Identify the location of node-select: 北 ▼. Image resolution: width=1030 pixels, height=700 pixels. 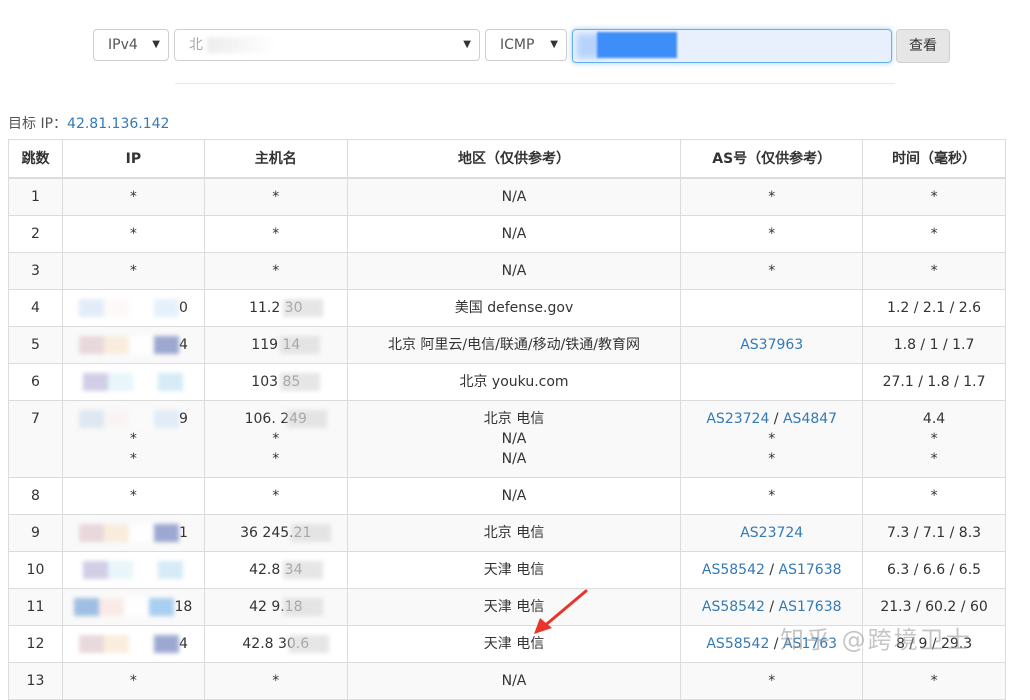
(327, 45).